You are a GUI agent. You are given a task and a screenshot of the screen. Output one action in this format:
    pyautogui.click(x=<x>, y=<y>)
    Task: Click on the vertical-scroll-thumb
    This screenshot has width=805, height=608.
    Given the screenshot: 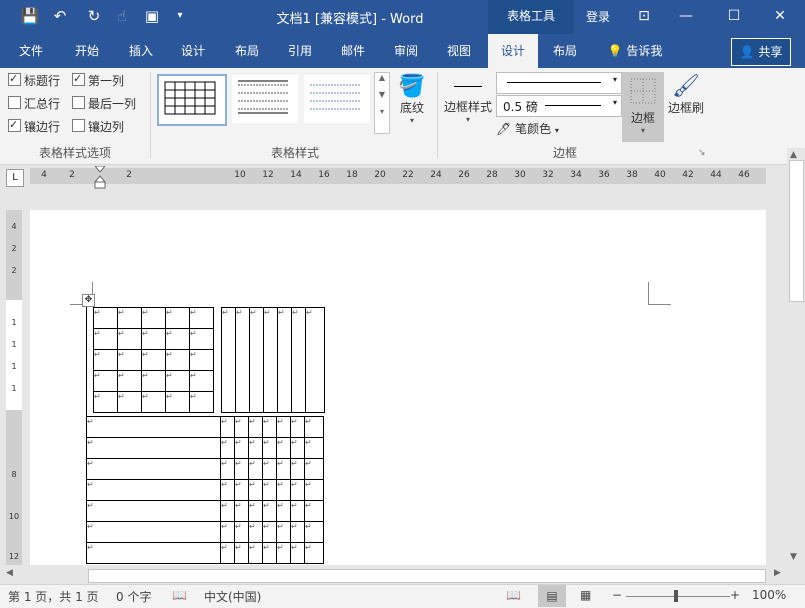 What is the action you would take?
    pyautogui.click(x=796, y=231)
    